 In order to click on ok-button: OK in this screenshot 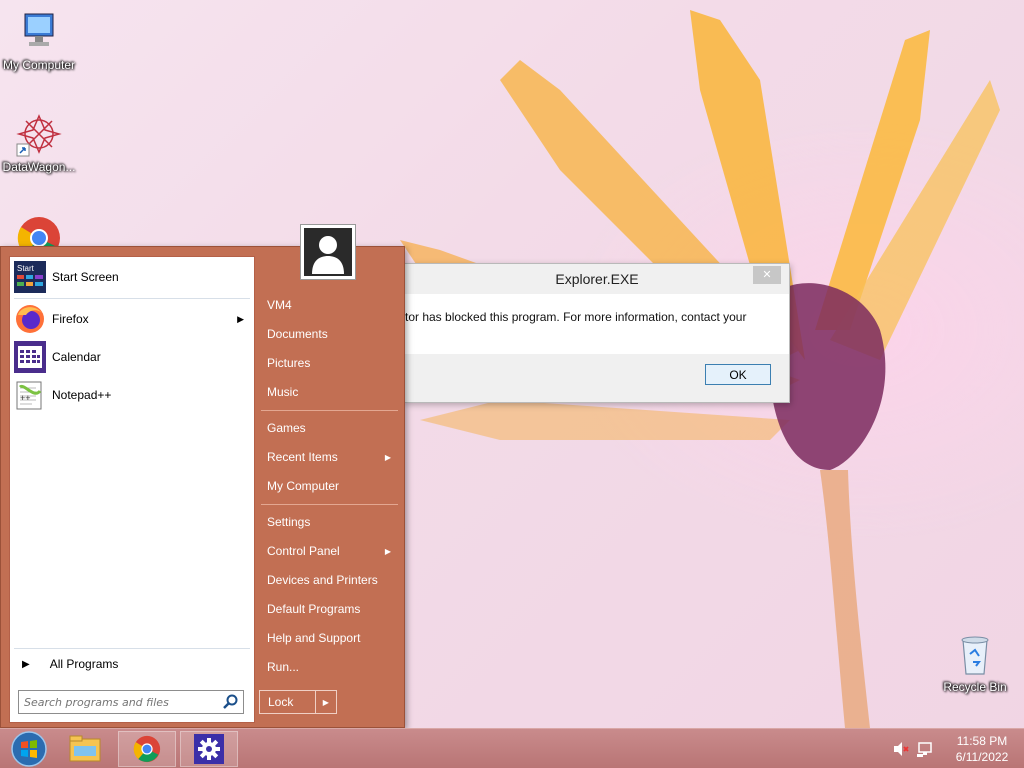, I will do `click(738, 374)`.